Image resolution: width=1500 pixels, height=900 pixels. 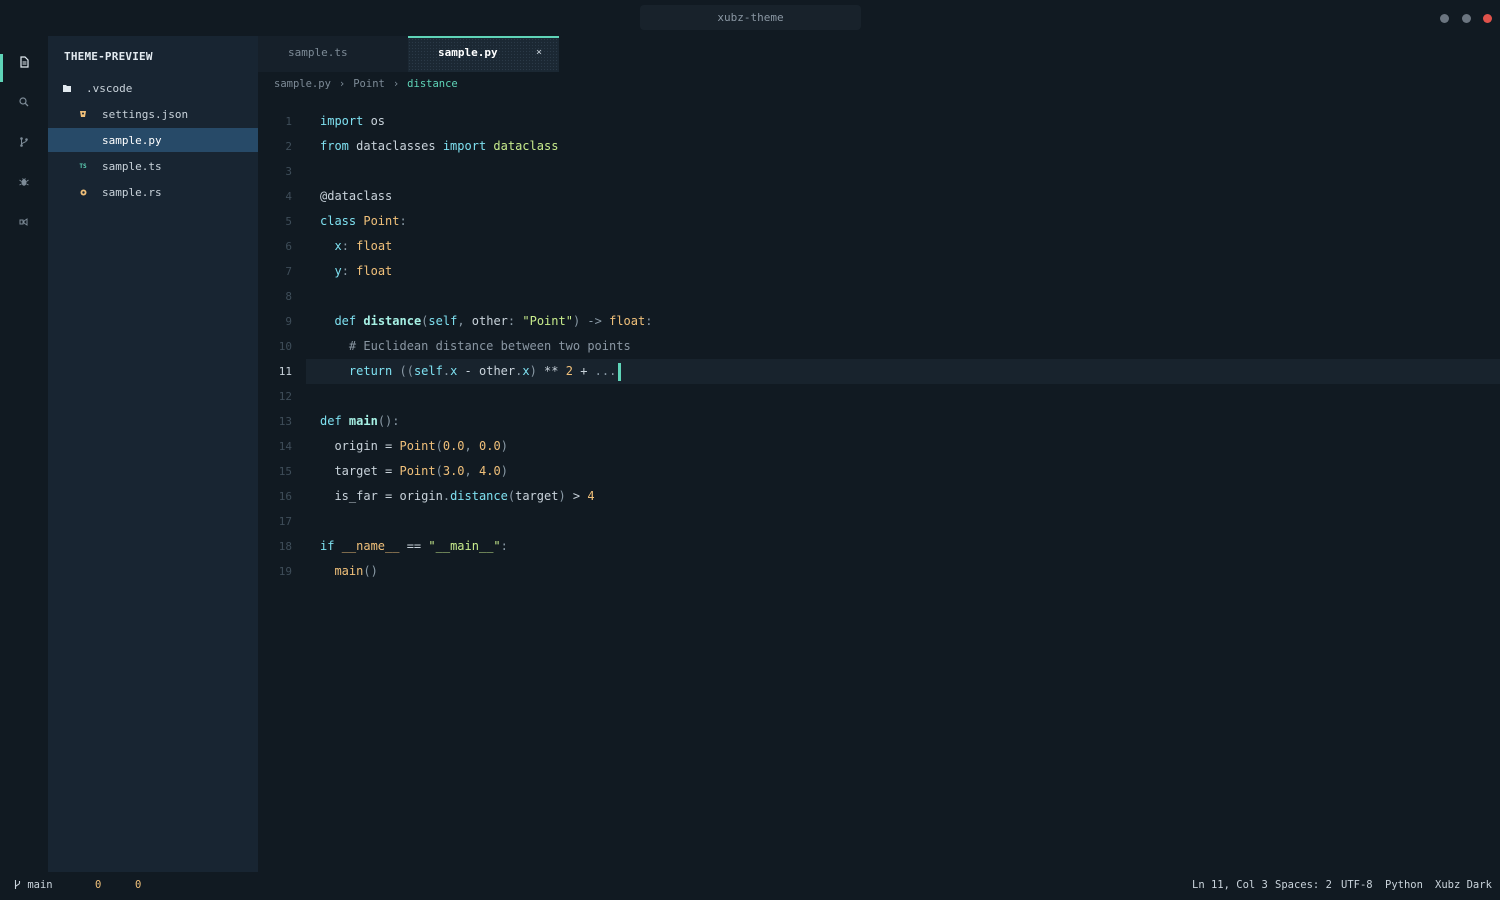 I want to click on tree-item-label: sample.ts, so click(x=132, y=166).